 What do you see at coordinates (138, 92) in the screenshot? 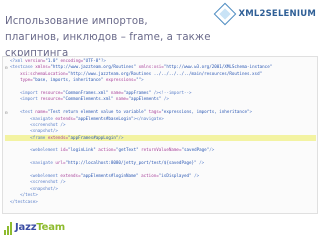
I see `code-token: "appFrames"` at bounding box center [138, 92].